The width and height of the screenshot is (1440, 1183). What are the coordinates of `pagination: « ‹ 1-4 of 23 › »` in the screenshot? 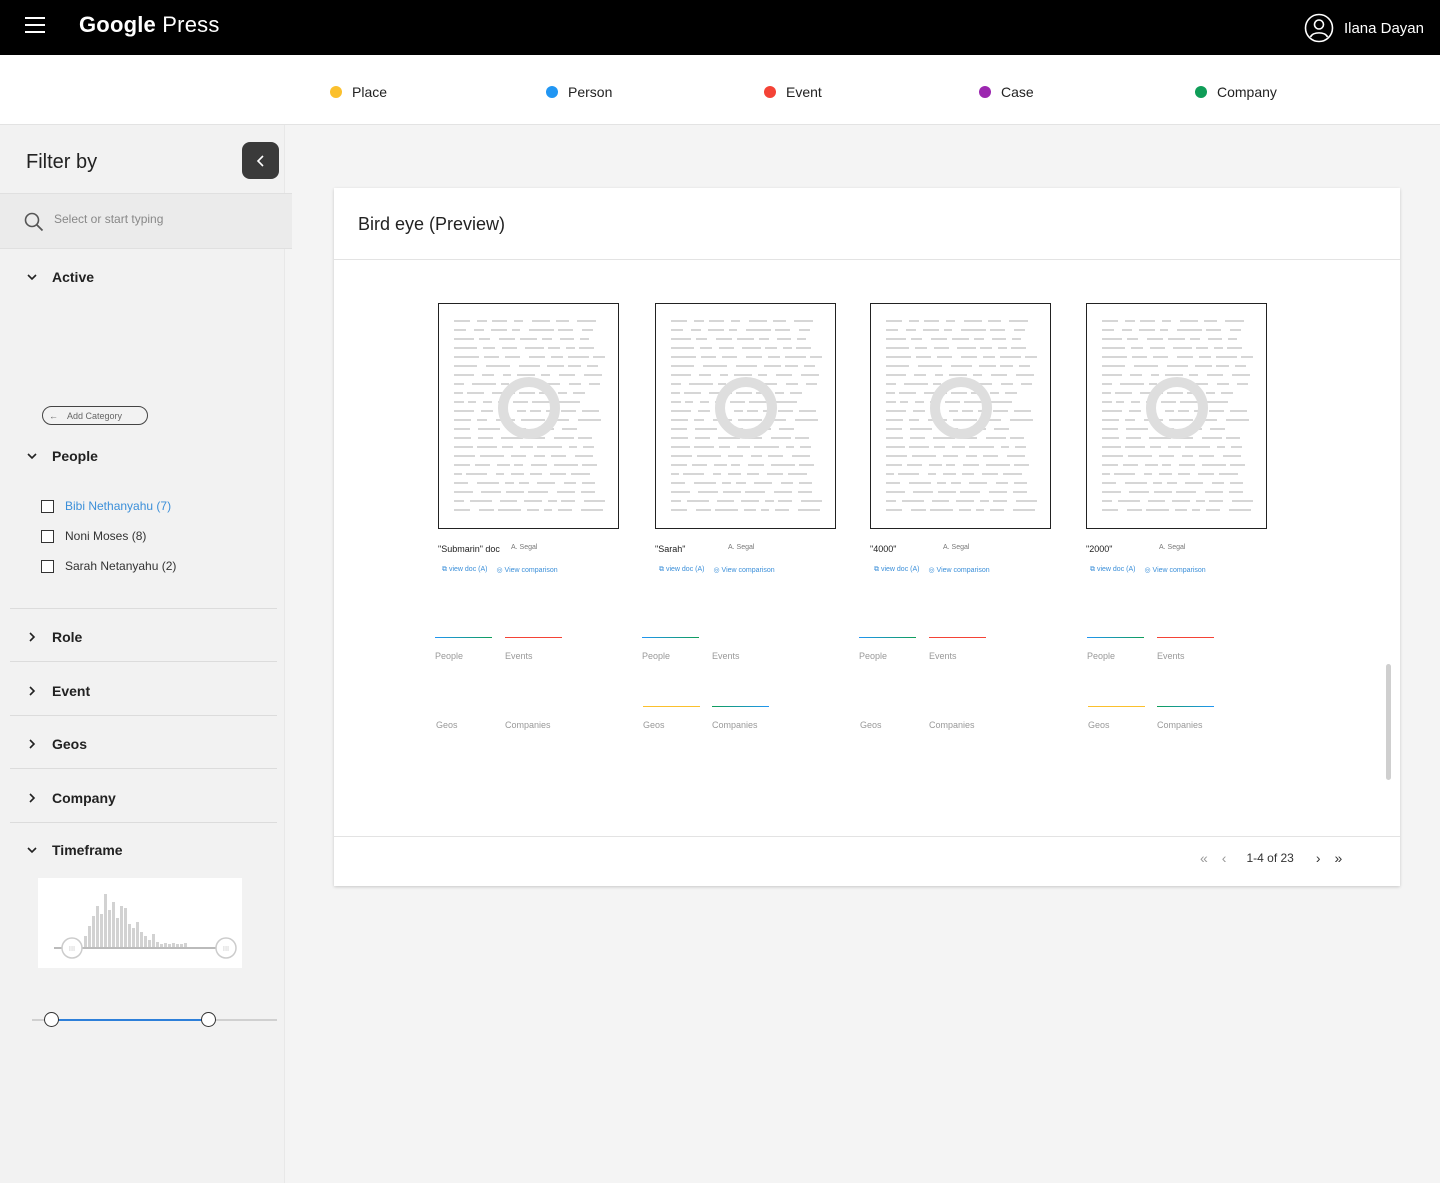 It's located at (1271, 858).